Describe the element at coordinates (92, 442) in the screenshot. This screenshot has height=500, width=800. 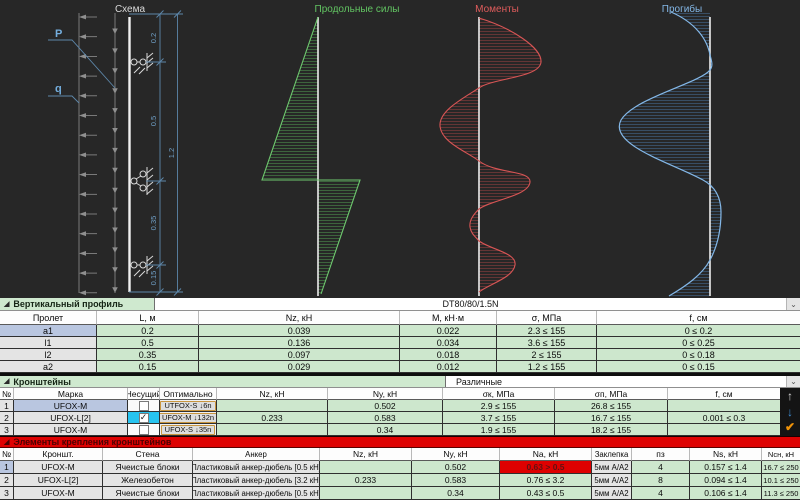
I see `fasteners-section-title: Элементы крепления кронштейнов` at that location.